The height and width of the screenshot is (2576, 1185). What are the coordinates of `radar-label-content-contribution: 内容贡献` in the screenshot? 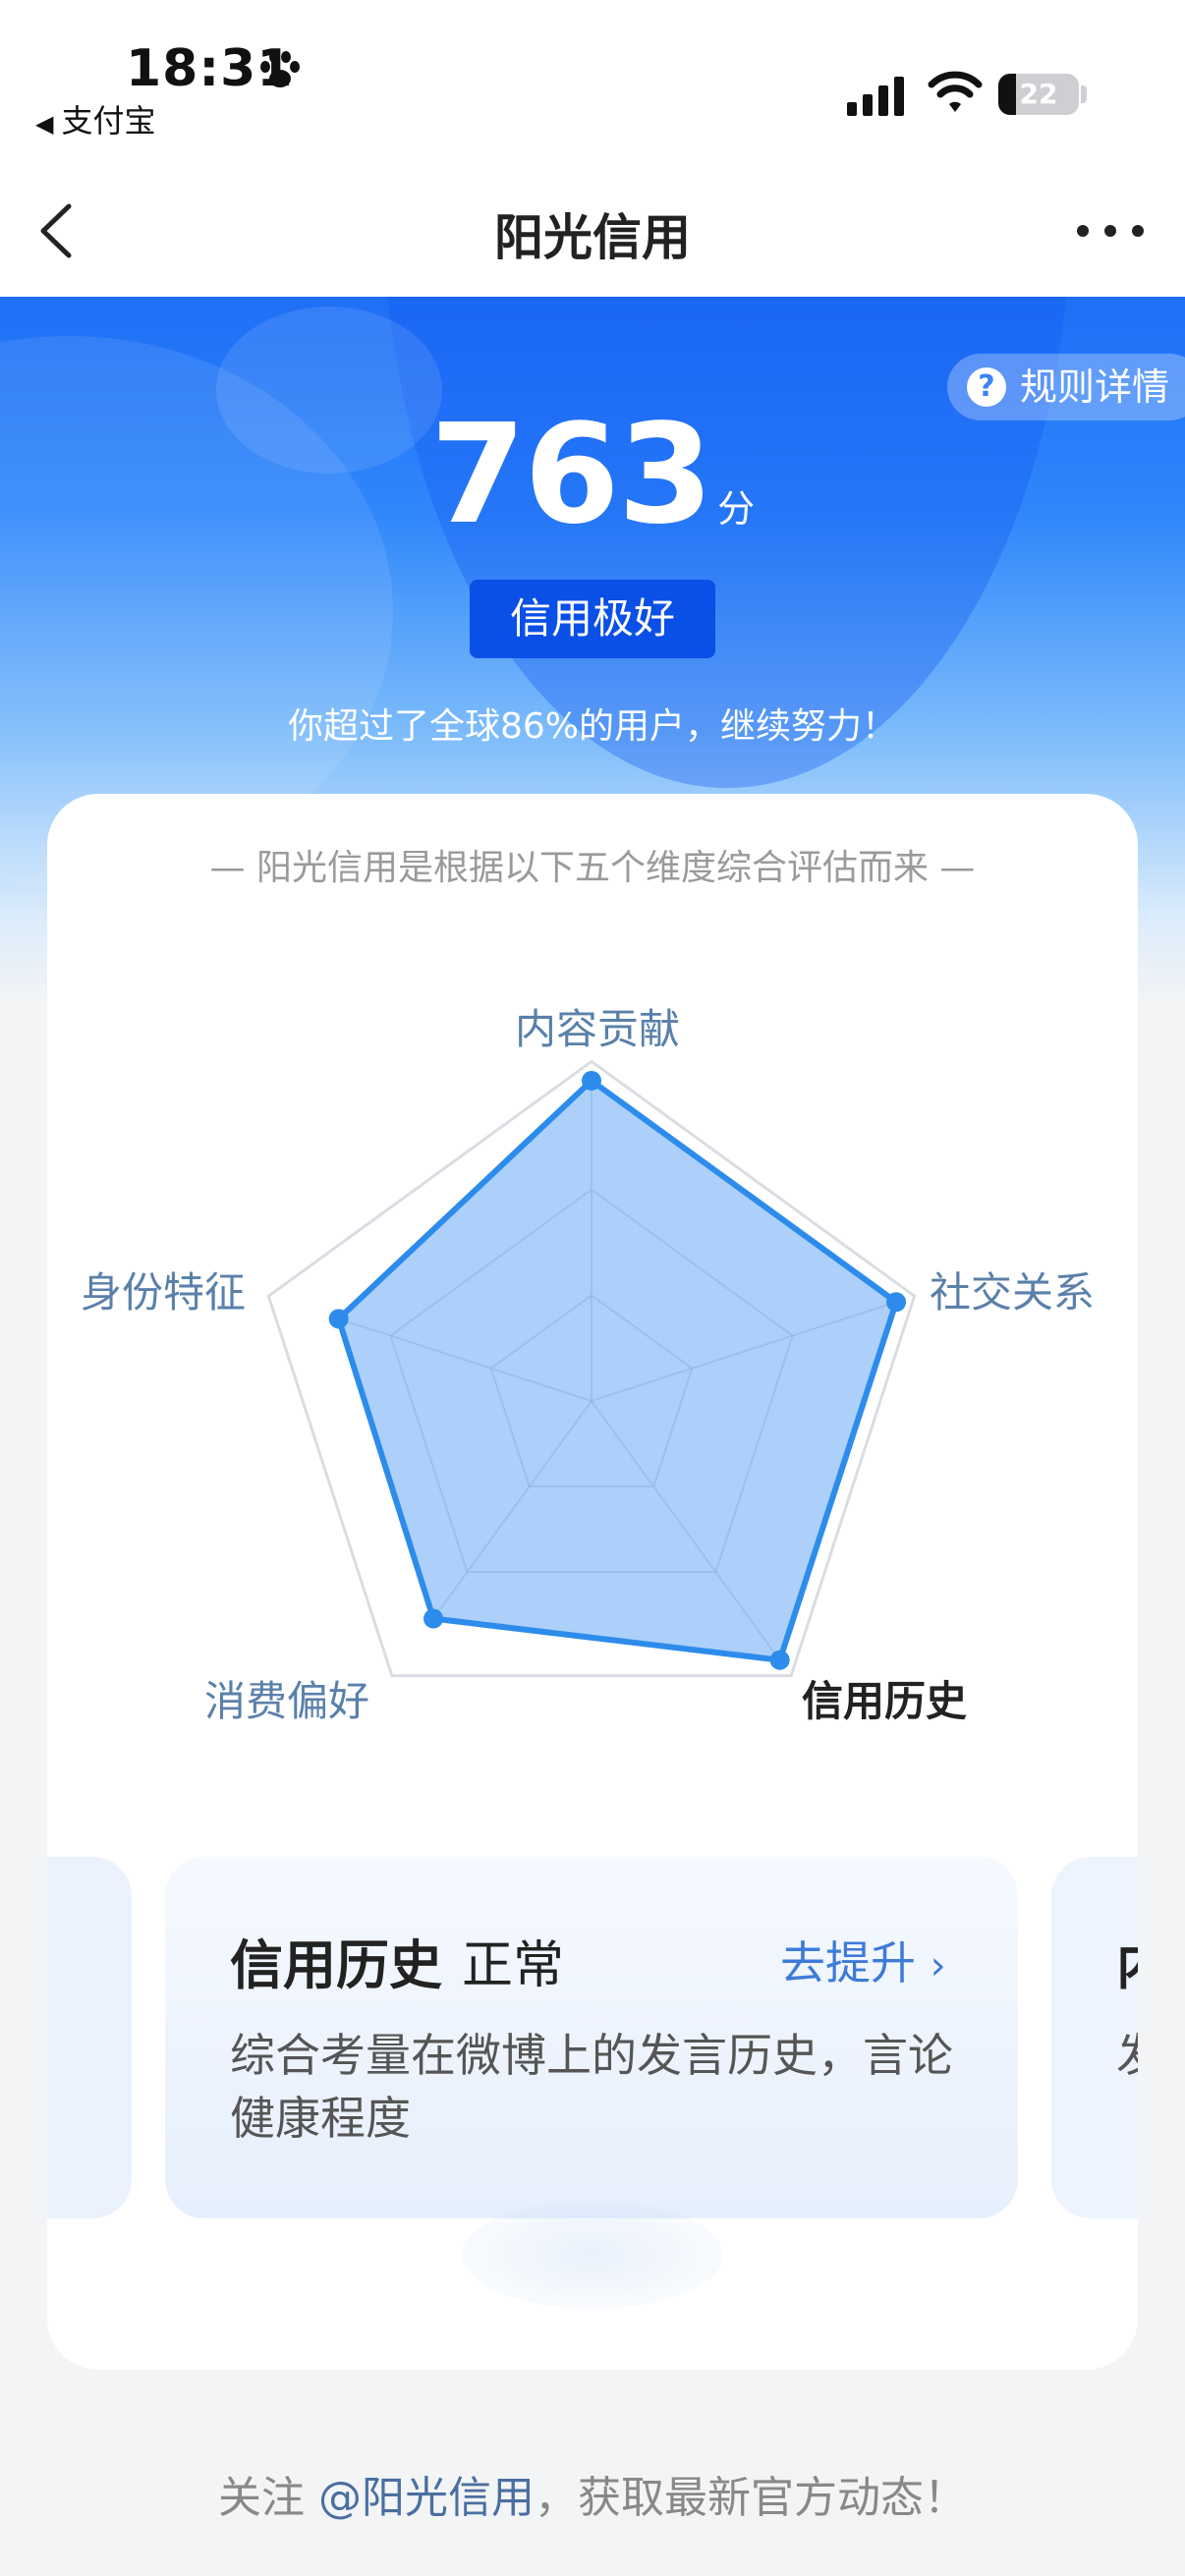 It's located at (598, 1026).